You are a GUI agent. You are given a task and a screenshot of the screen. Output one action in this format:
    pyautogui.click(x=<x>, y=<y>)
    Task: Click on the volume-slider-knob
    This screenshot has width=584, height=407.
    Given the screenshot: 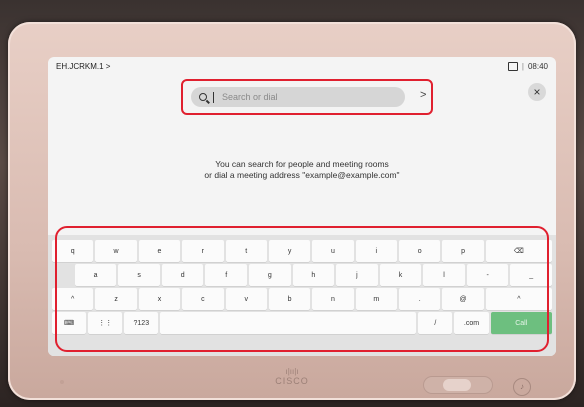 What is the action you would take?
    pyautogui.click(x=457, y=385)
    